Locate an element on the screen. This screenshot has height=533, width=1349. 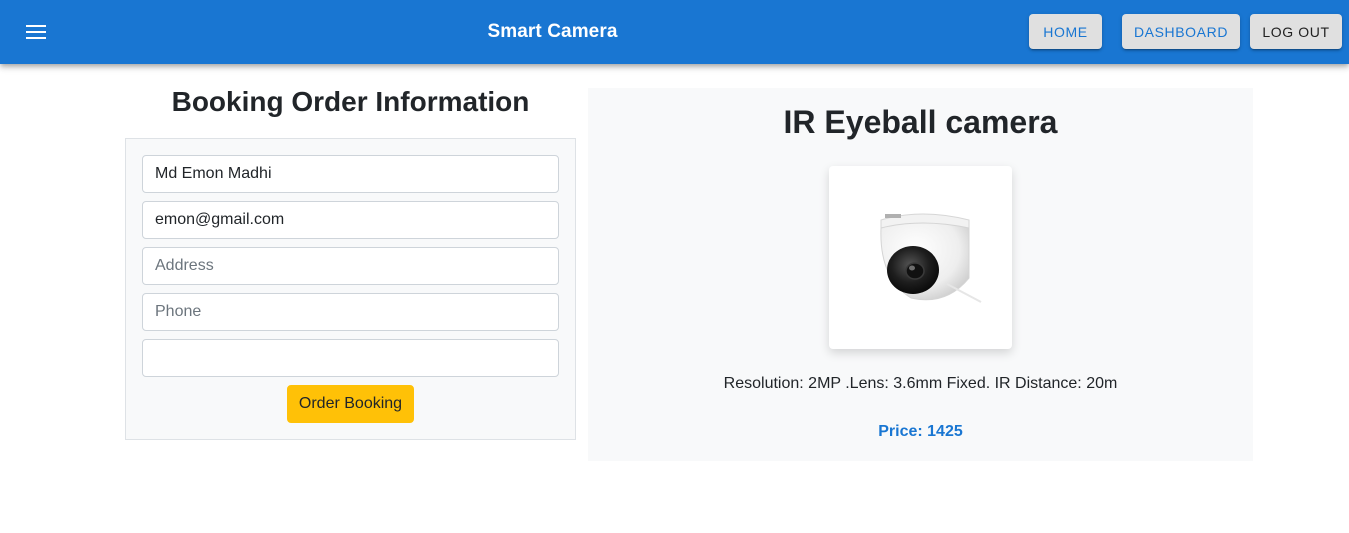
email-field is located at coordinates (350, 220).